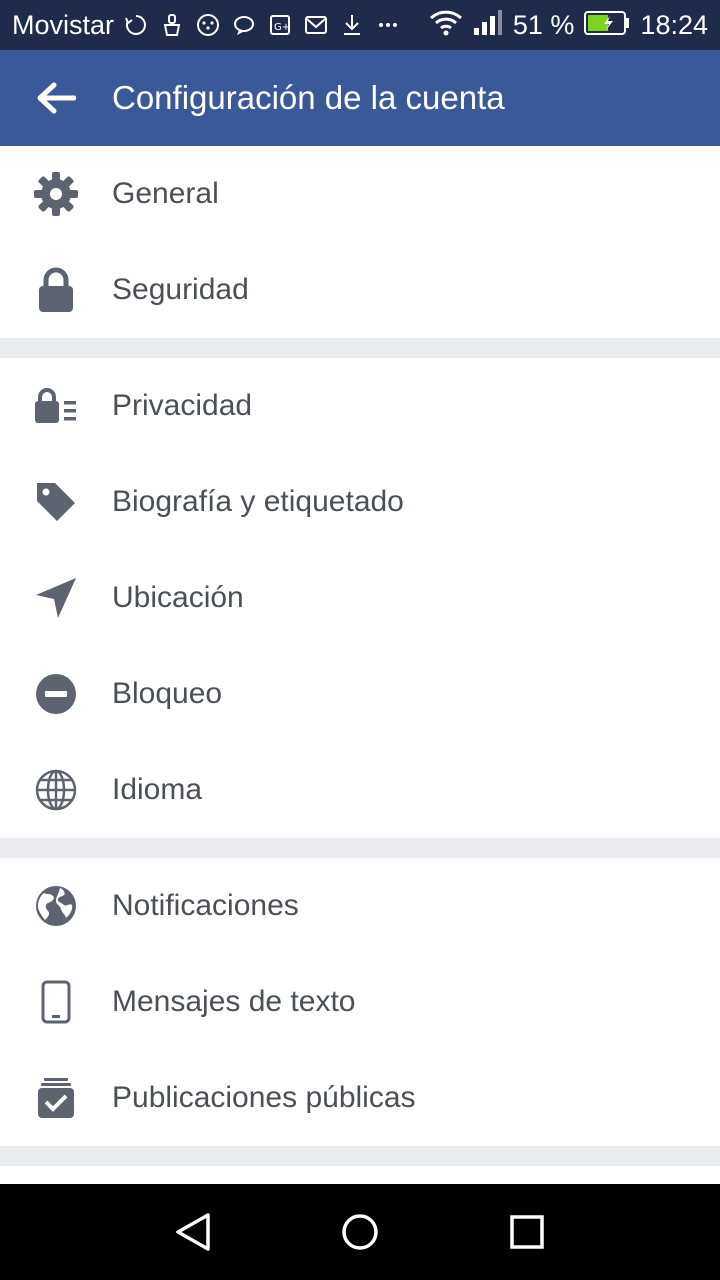  What do you see at coordinates (56, 790) in the screenshot?
I see `globe-outline-icon` at bounding box center [56, 790].